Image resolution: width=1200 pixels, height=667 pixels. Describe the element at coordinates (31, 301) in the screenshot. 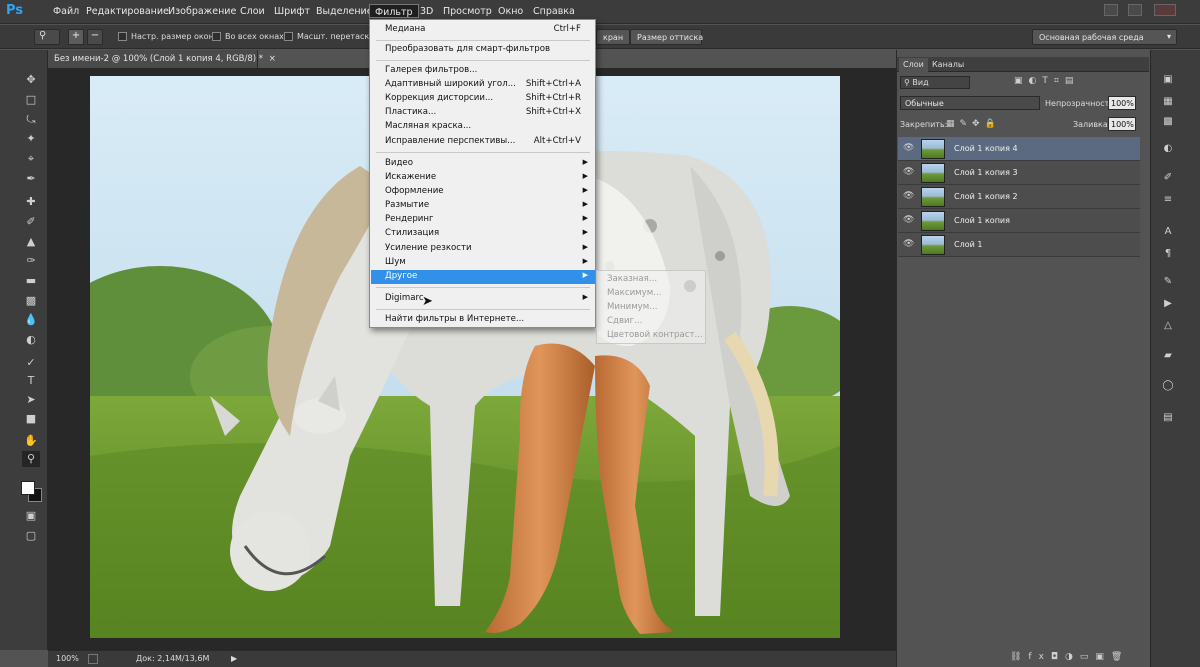

I see `gradient-icon: ▩` at that location.